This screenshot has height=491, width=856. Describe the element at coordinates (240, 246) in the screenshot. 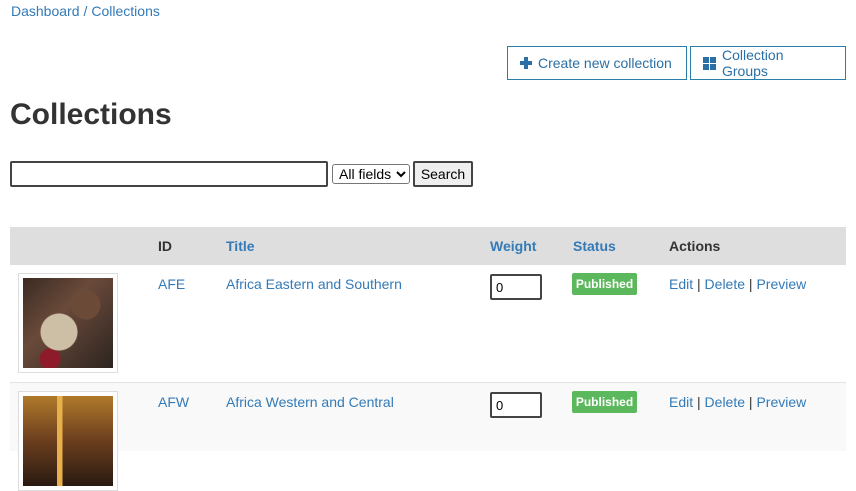

I see `column-header-title: Title` at that location.